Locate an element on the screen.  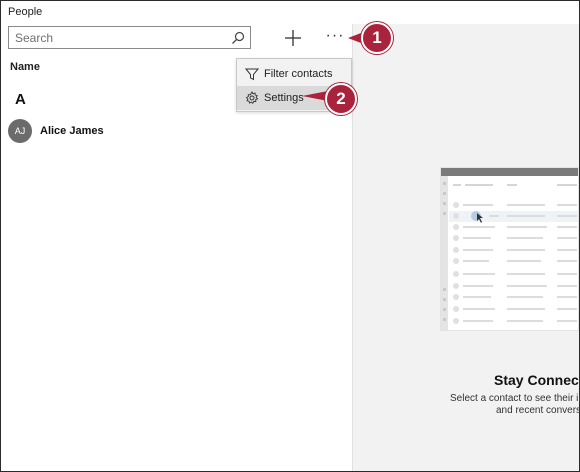
avatar: AJ is located at coordinates (20, 131).